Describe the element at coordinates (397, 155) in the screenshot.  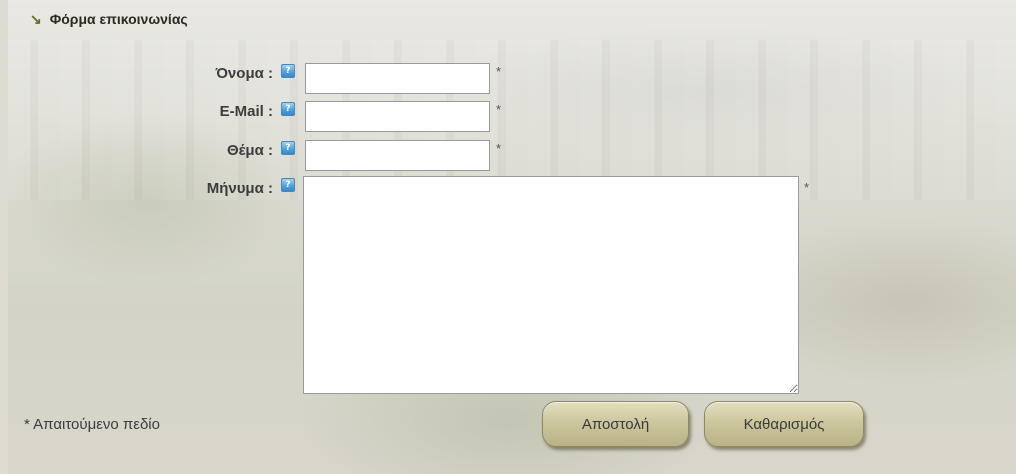
I see `subject-input` at that location.